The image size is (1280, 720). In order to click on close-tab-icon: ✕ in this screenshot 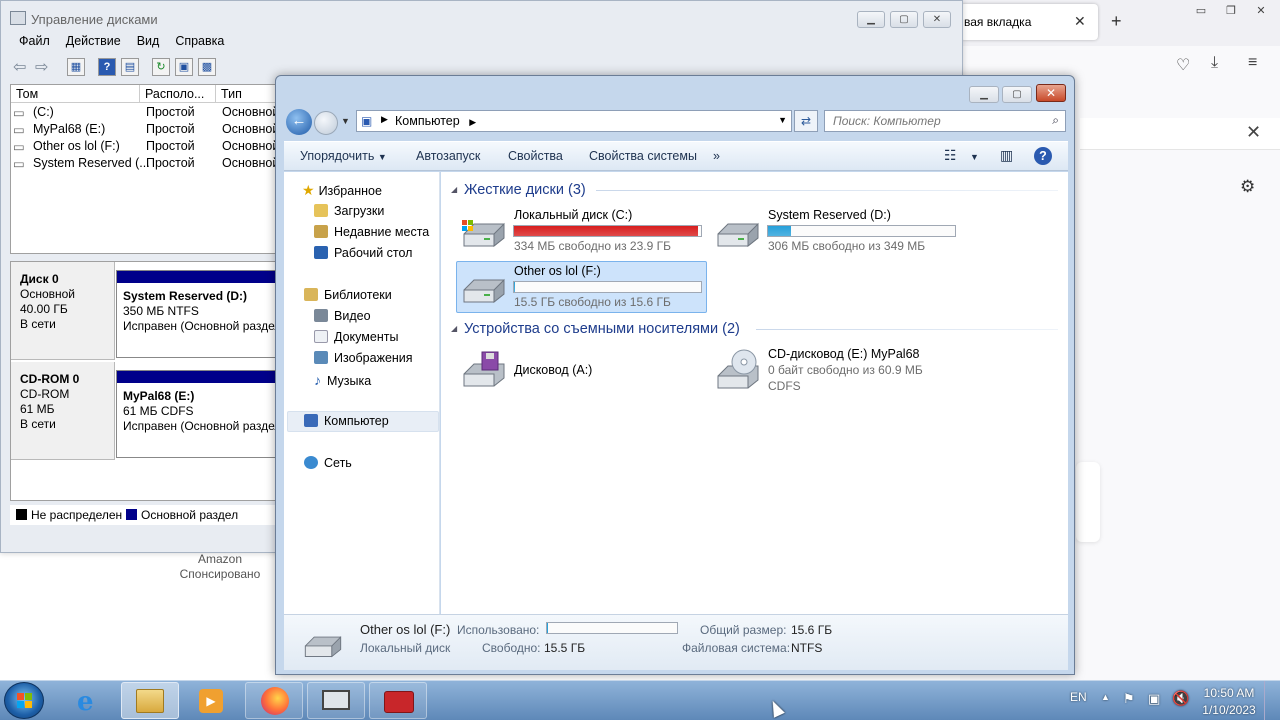, I will do `click(1080, 21)`.